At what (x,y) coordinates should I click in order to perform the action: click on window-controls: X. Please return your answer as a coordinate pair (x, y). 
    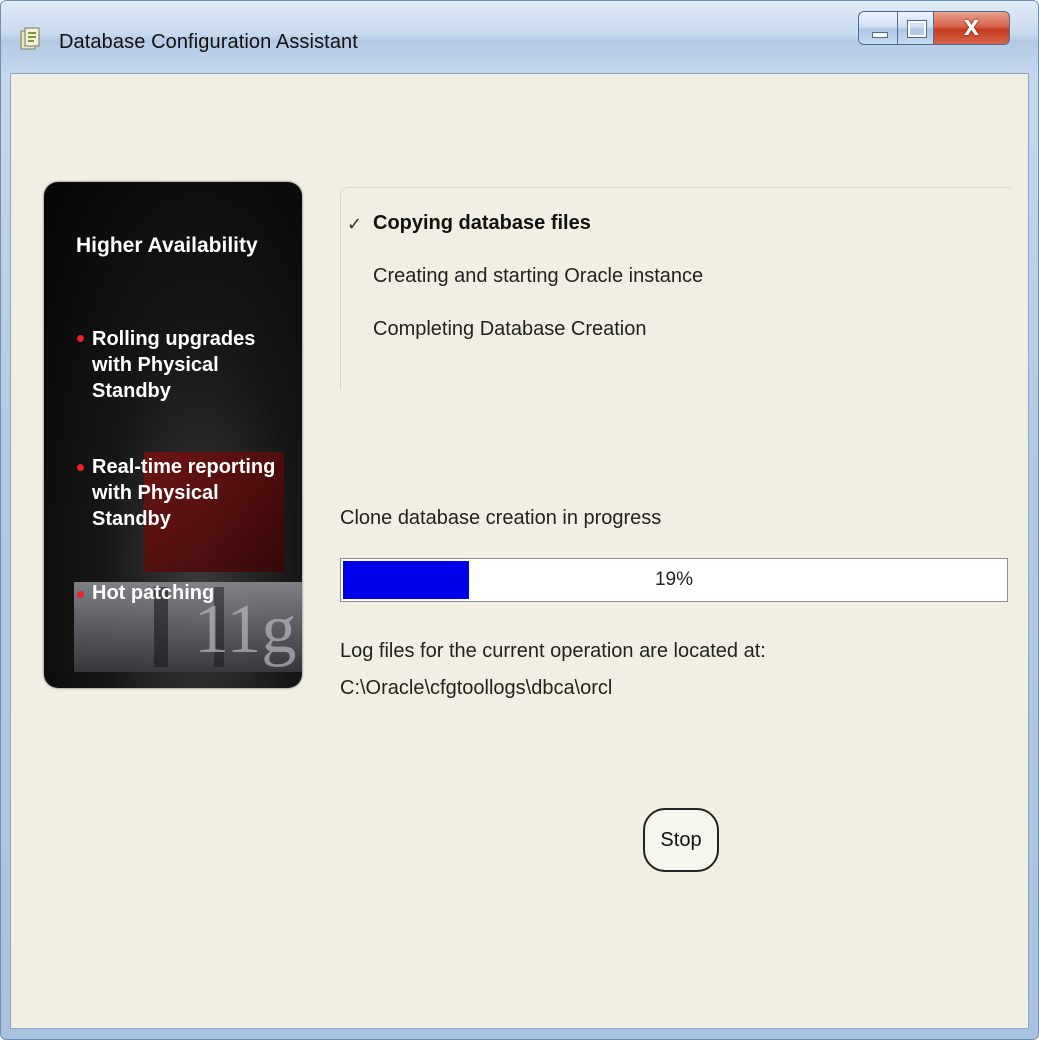
    Looking at the image, I should click on (942, 29).